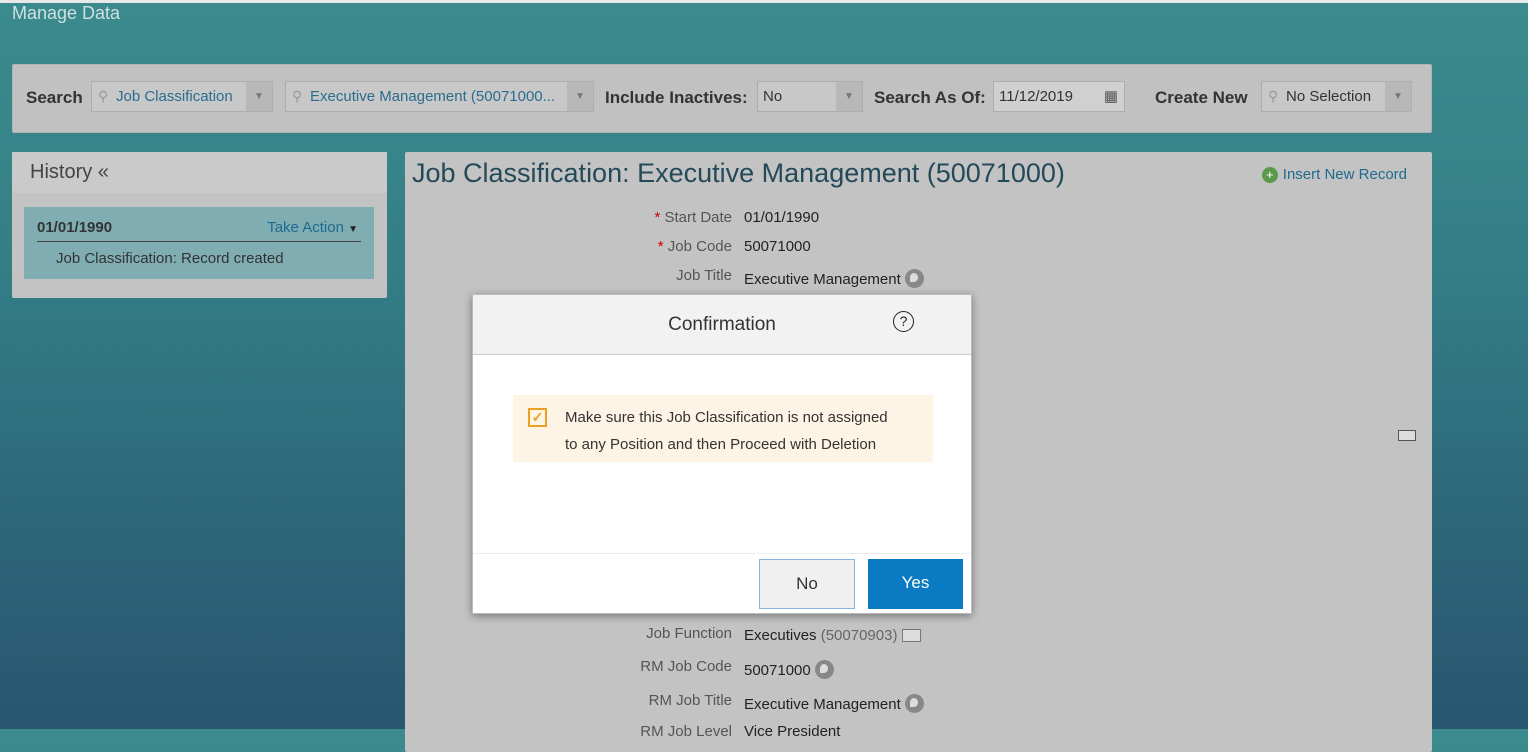 The width and height of the screenshot is (1528, 752). Describe the element at coordinates (930, 97) in the screenshot. I see `search-as-of-label: Search As Of:` at that location.